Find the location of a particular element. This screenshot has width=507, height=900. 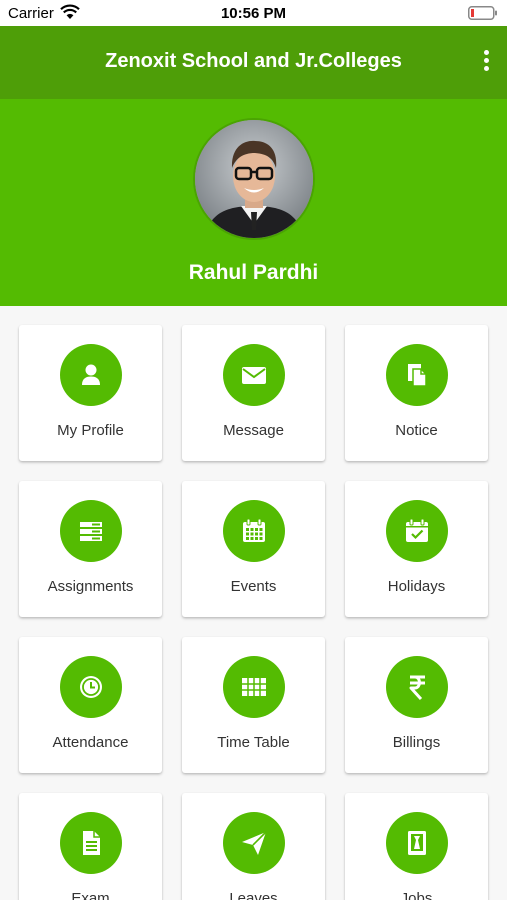

stacked-list-icon is located at coordinates (91, 531).